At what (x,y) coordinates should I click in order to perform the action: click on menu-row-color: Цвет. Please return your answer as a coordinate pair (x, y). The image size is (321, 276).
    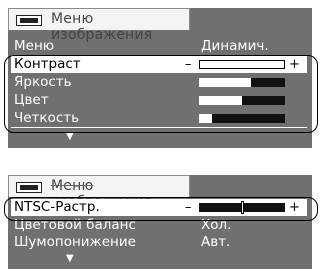
    Looking at the image, I should click on (159, 100).